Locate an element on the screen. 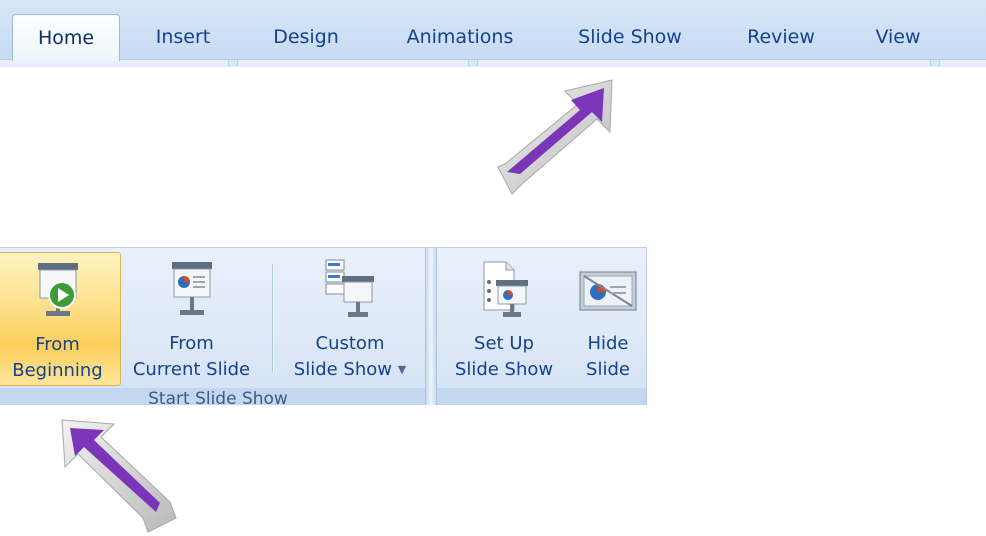 This screenshot has width=986, height=536. tab-home: Home is located at coordinates (66, 37).